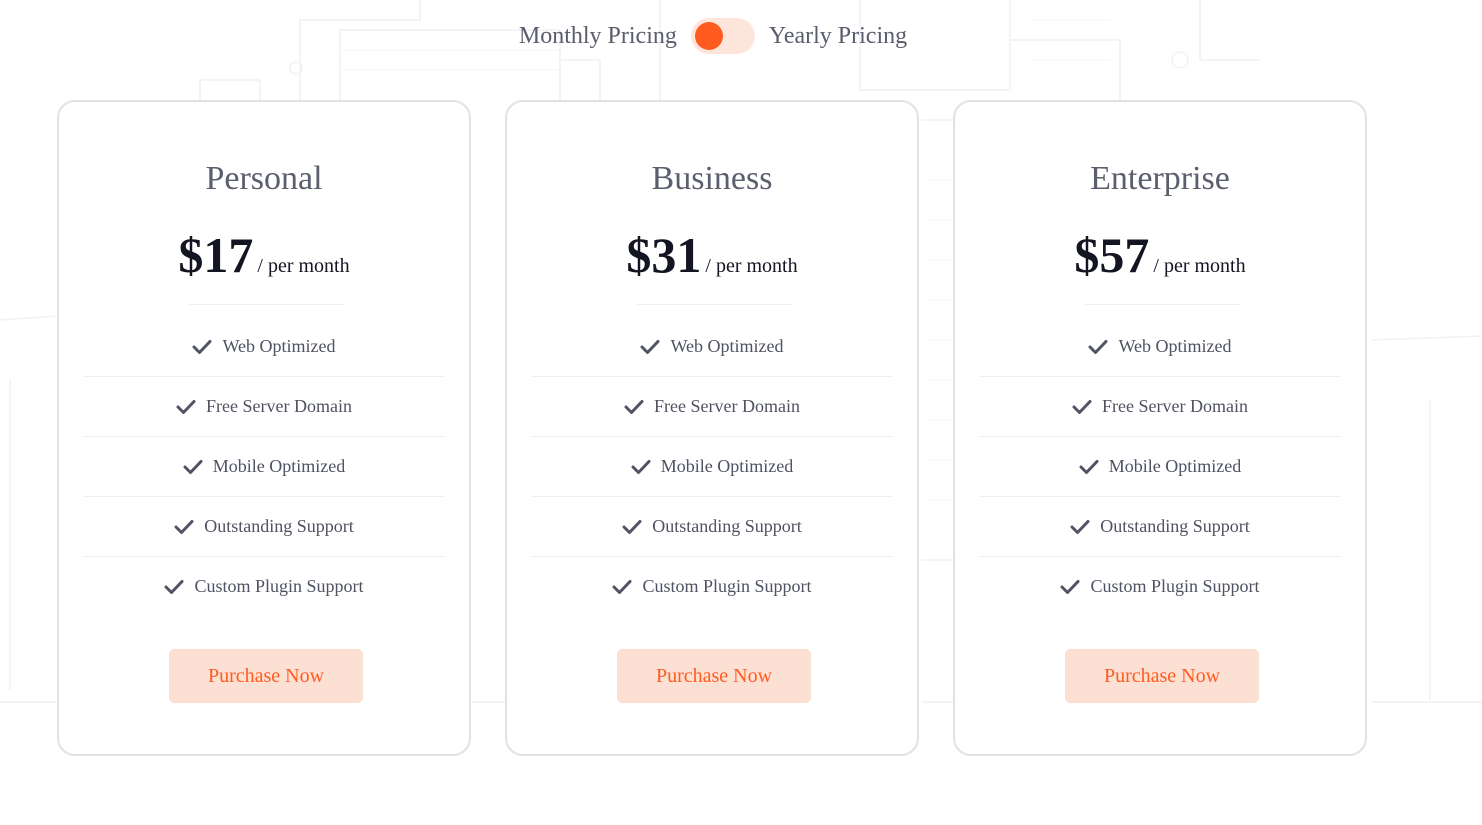  I want to click on price: $31 / per month, so click(712, 255).